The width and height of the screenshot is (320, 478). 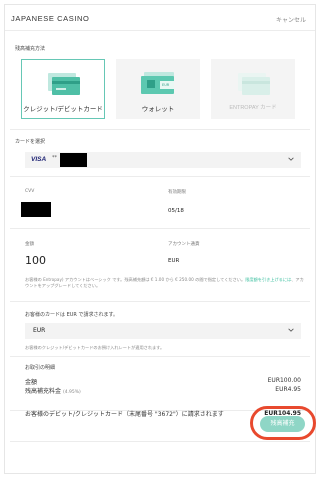 I want to click on summary-fee-label: 残高補充料金, so click(x=43, y=391).